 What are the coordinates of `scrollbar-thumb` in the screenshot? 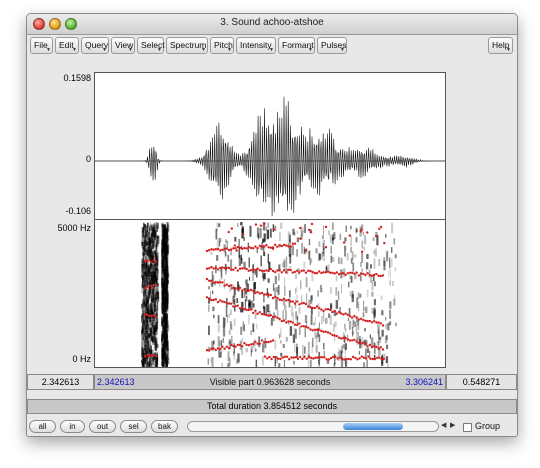 It's located at (373, 426).